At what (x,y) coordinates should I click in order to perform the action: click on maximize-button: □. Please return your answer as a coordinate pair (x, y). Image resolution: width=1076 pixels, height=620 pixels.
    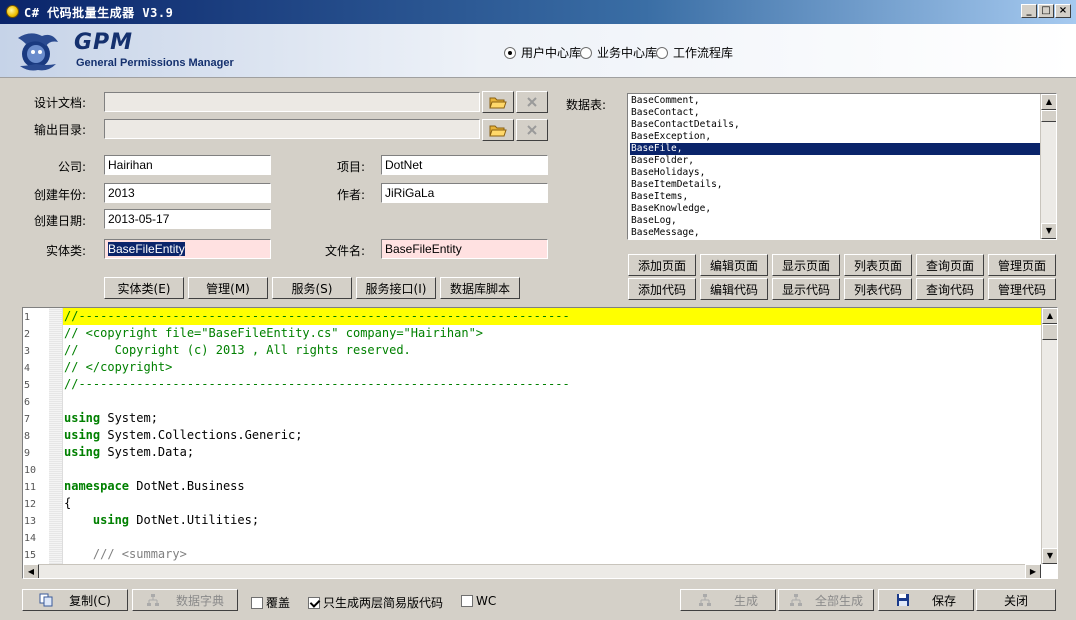
    Looking at the image, I should click on (1046, 11).